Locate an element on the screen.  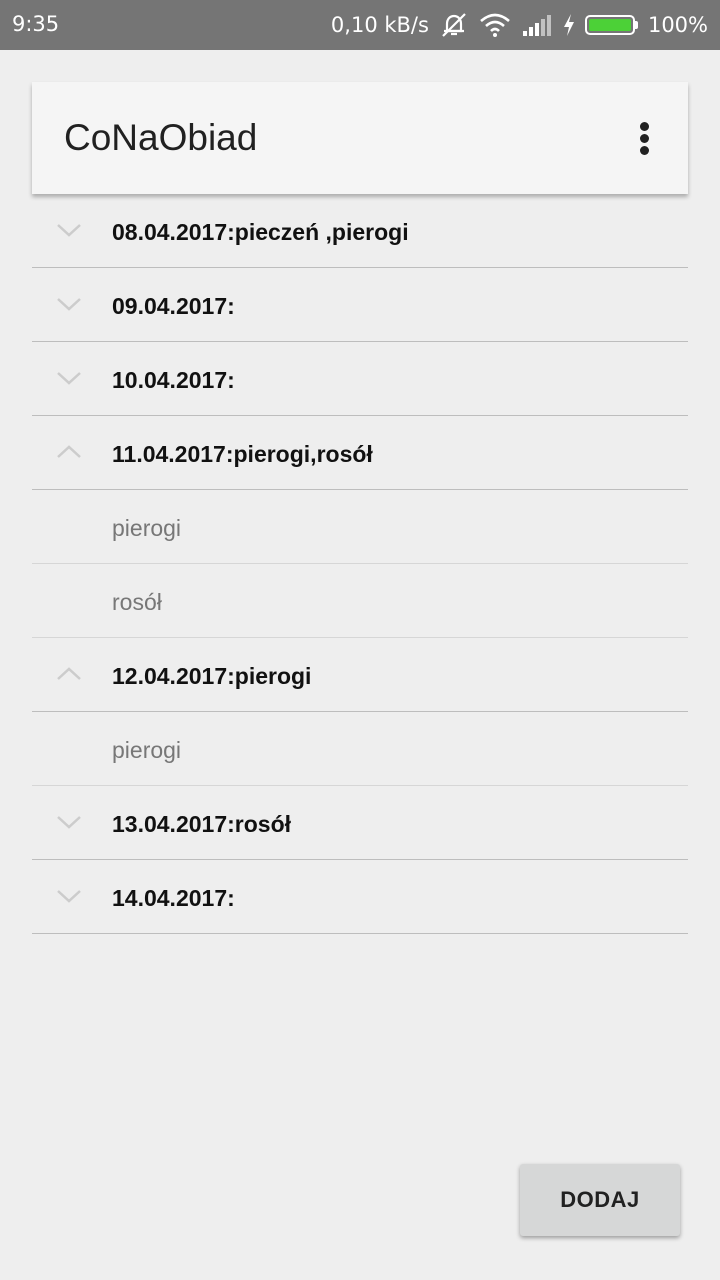
group-title: 11.04.2017:pierogi,rosół is located at coordinates (242, 454).